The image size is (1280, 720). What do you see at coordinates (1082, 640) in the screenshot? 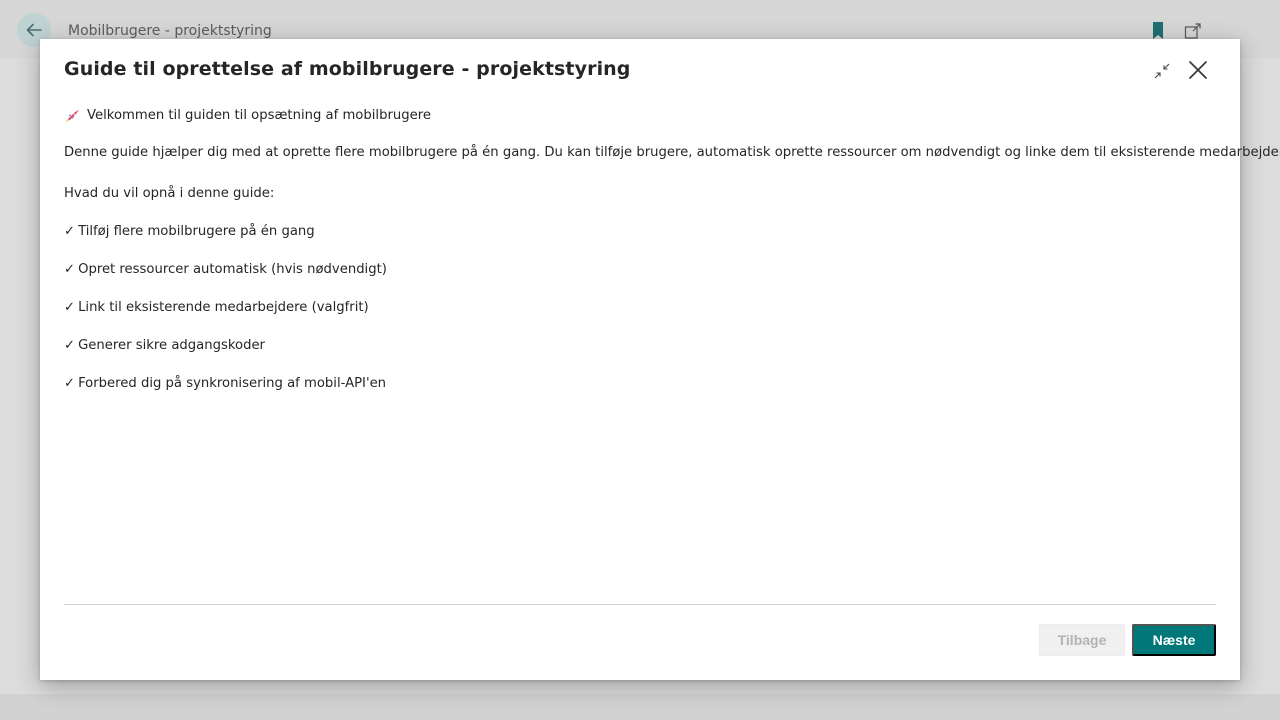
I see `back-button: Tilbage` at bounding box center [1082, 640].